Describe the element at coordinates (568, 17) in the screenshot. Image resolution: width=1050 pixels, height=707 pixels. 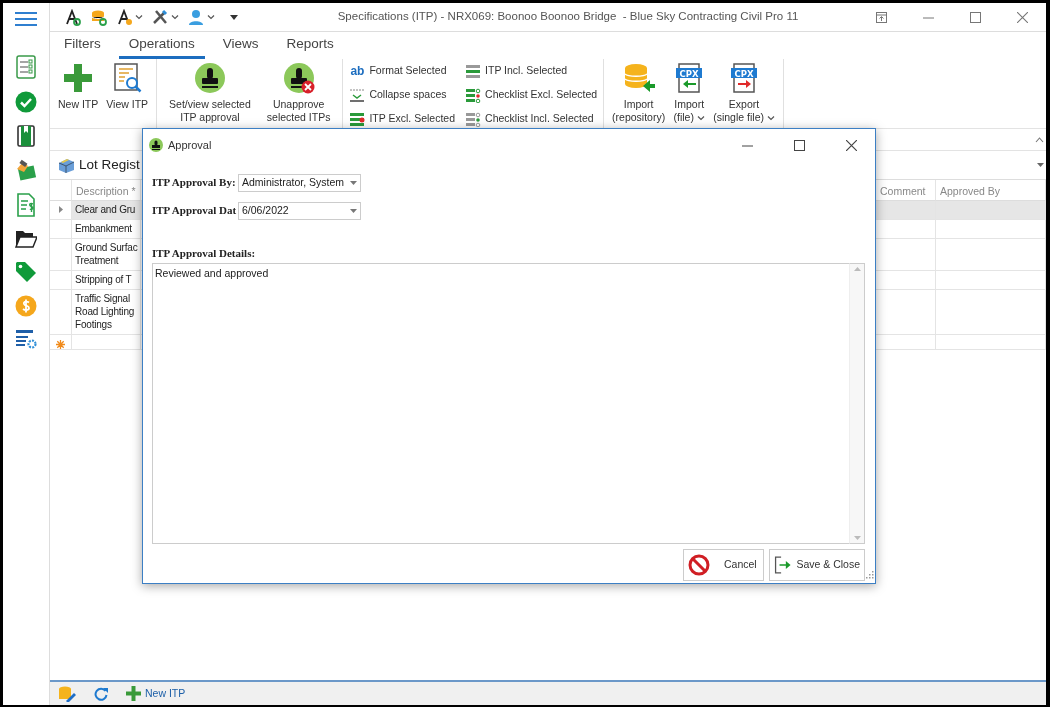
I see `window-title: Specifications (ITP) - NRX069: Boonoo Boonoo Bridge - Blue Sky Contracting Civil Pro 11` at that location.